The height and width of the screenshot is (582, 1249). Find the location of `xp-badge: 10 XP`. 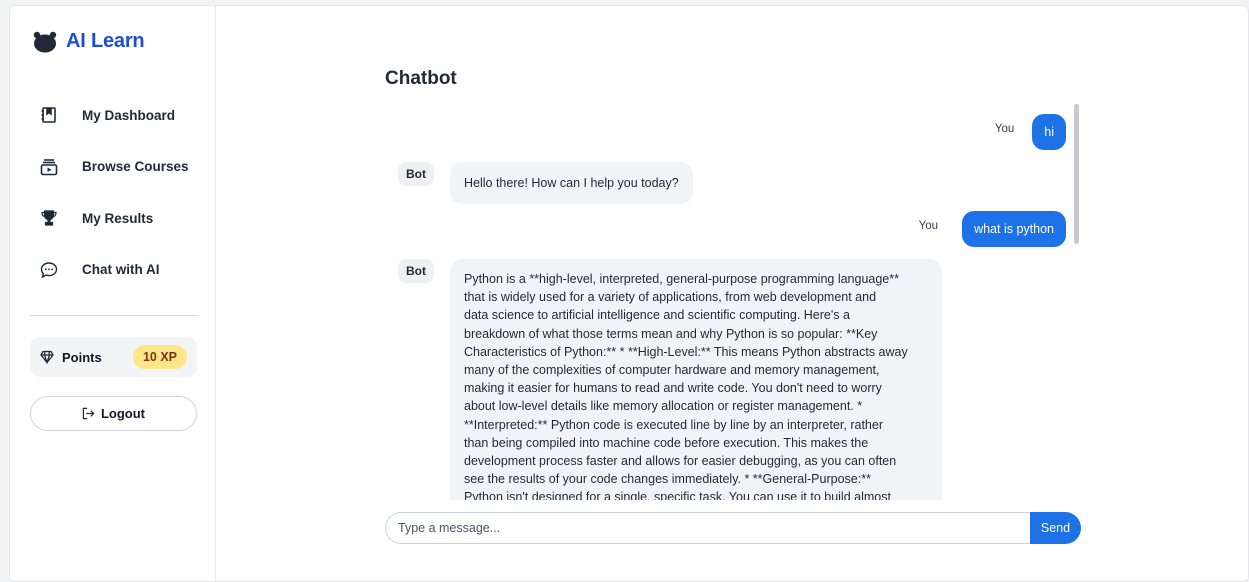

xp-badge: 10 XP is located at coordinates (159, 357).